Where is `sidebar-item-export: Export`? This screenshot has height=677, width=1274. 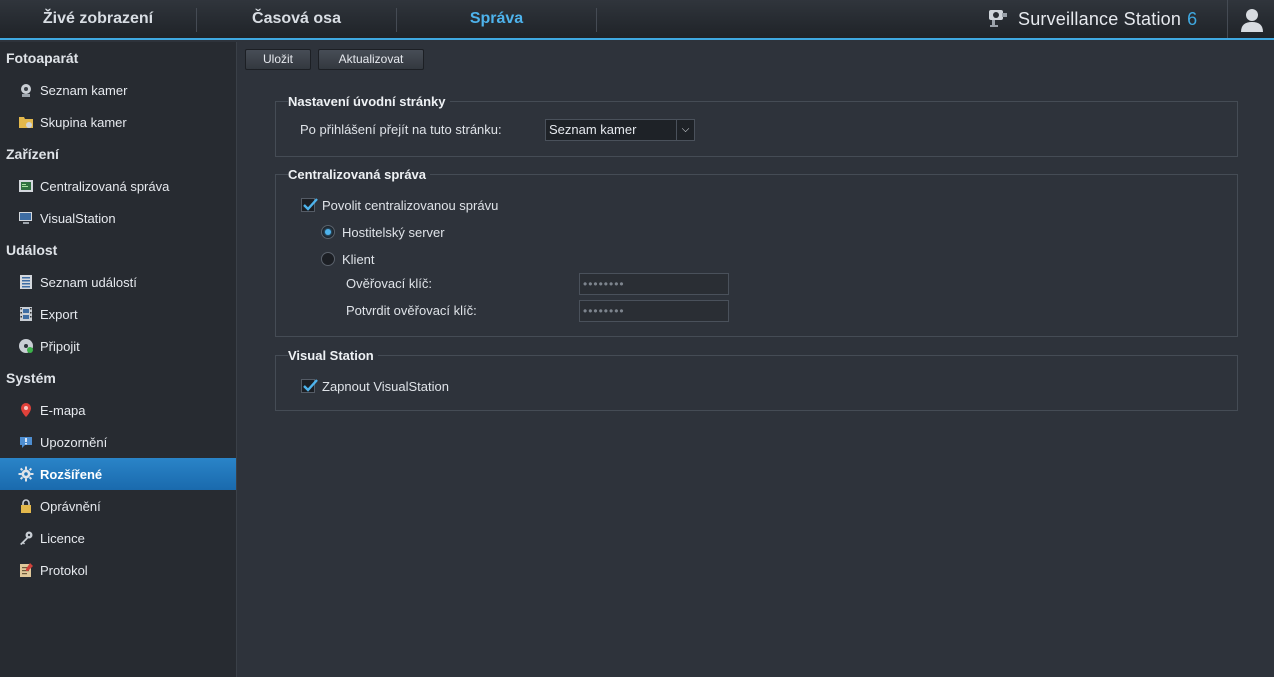
sidebar-item-export: Export is located at coordinates (118, 314).